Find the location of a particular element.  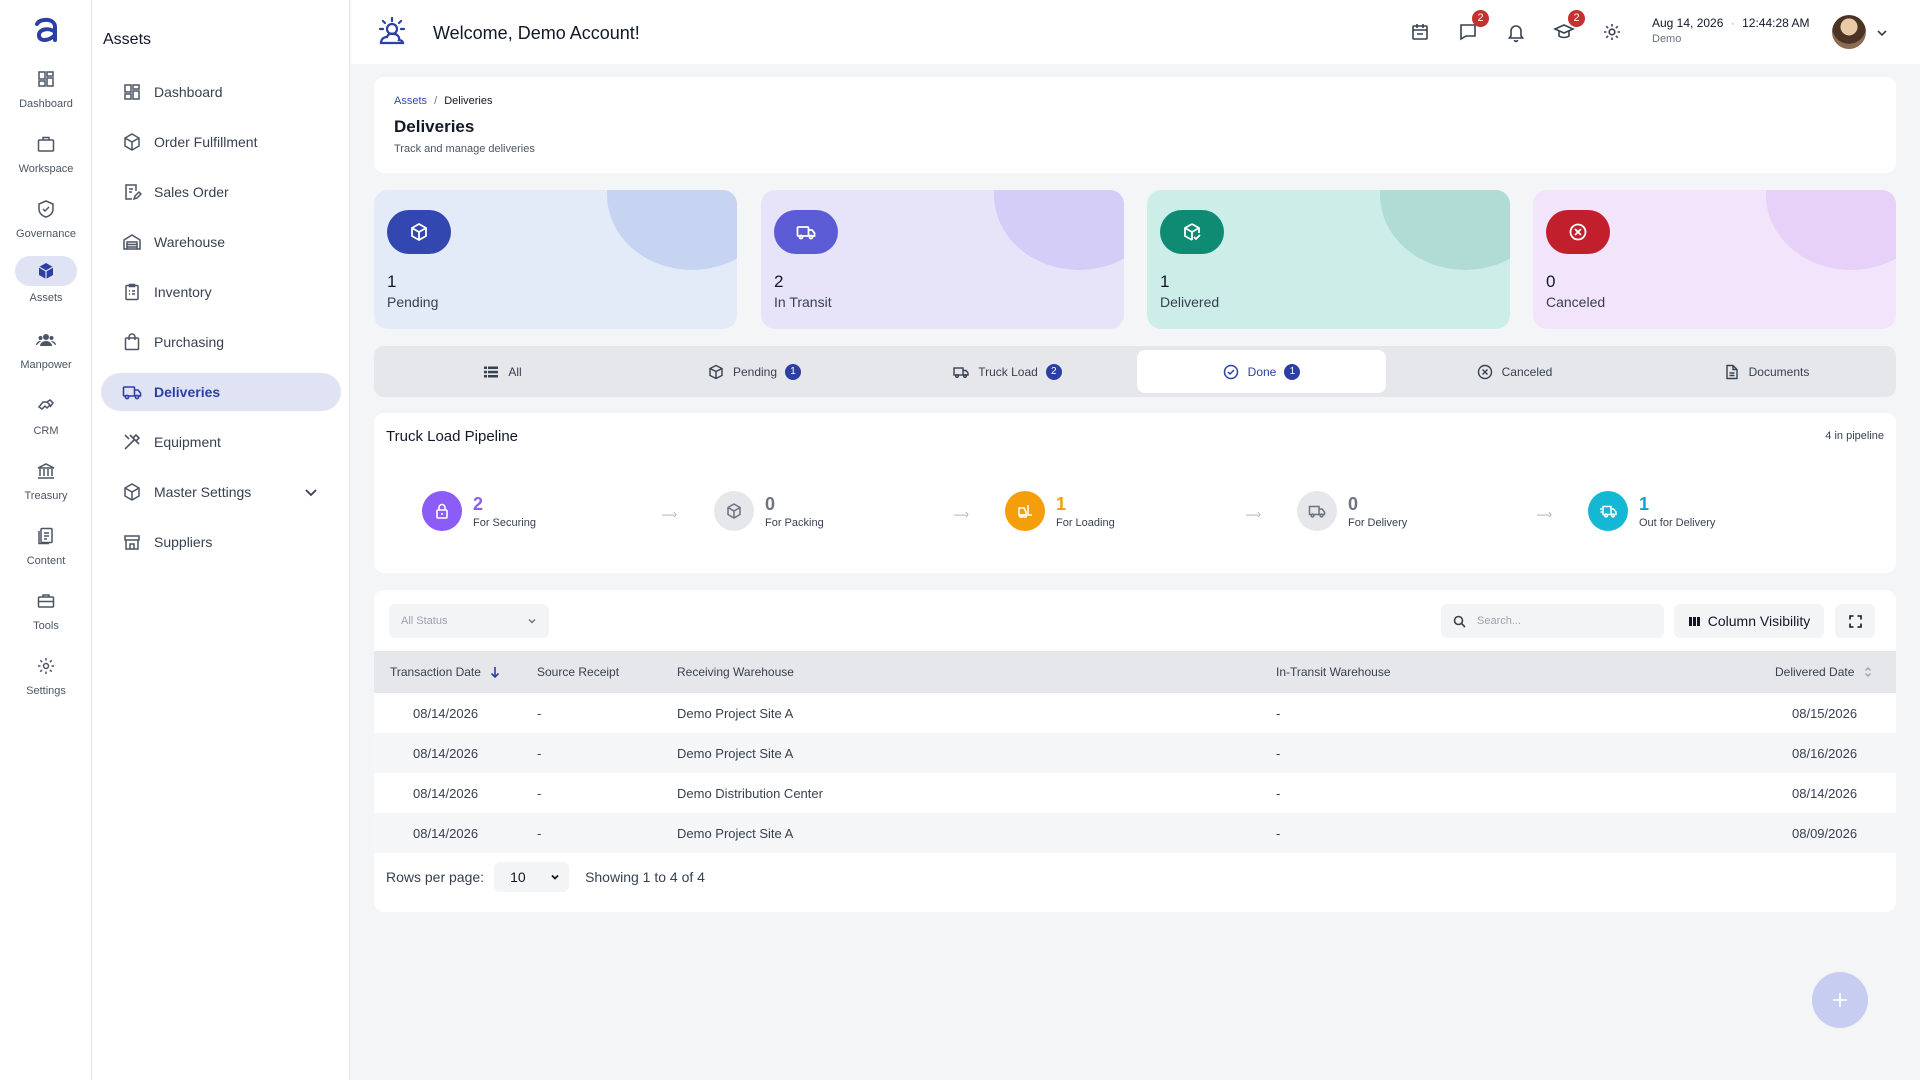

rail-label: Assets is located at coordinates (46, 298).